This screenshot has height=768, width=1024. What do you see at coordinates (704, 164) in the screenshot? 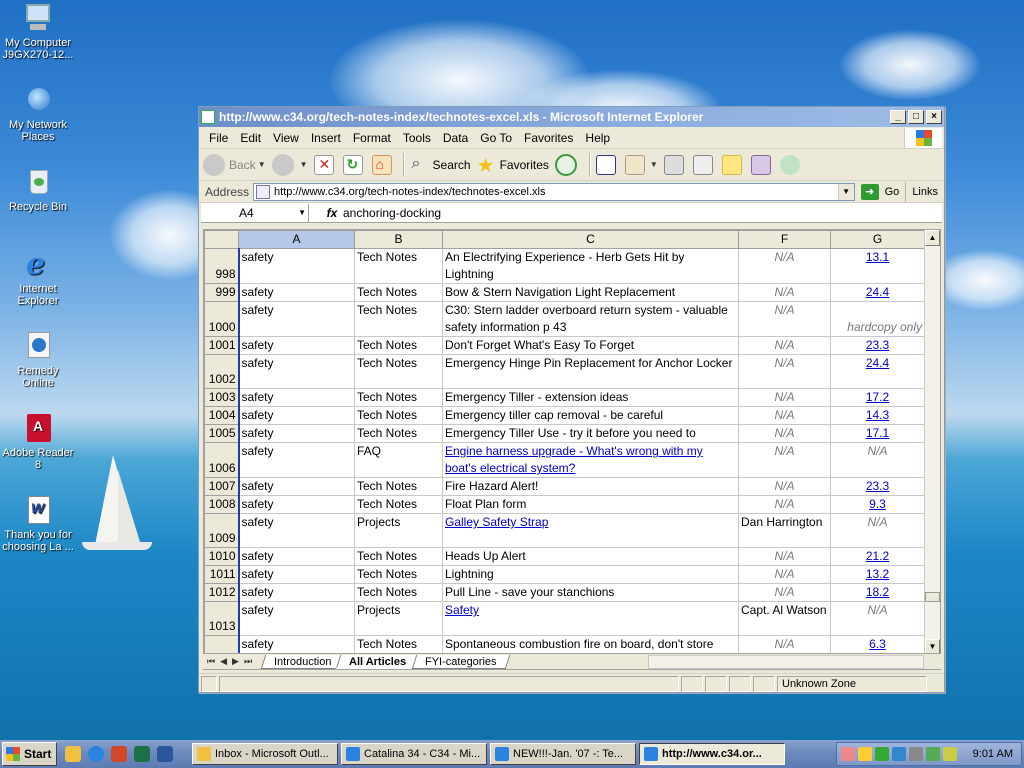
I see `edit-button` at bounding box center [704, 164].